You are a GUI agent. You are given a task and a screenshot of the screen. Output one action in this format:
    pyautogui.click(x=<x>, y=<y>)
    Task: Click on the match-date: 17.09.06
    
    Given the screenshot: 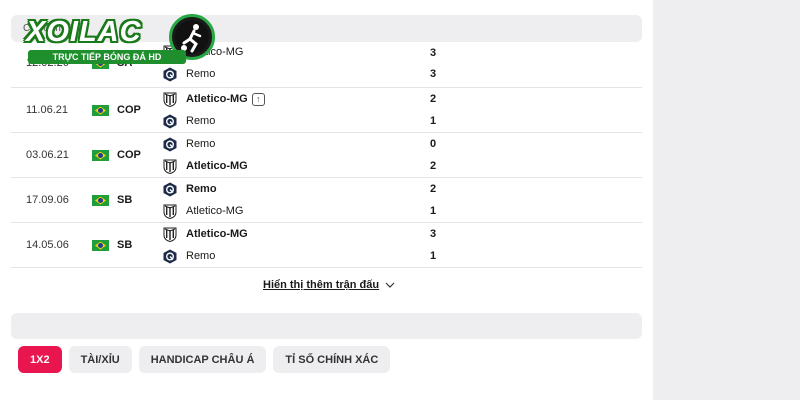 What is the action you would take?
    pyautogui.click(x=47, y=200)
    